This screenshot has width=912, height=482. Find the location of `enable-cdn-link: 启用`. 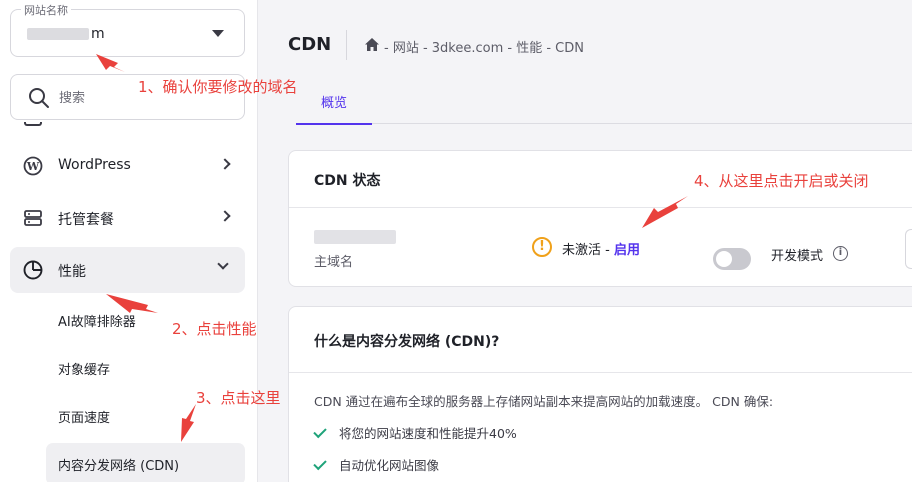

enable-cdn-link: 启用 is located at coordinates (627, 250).